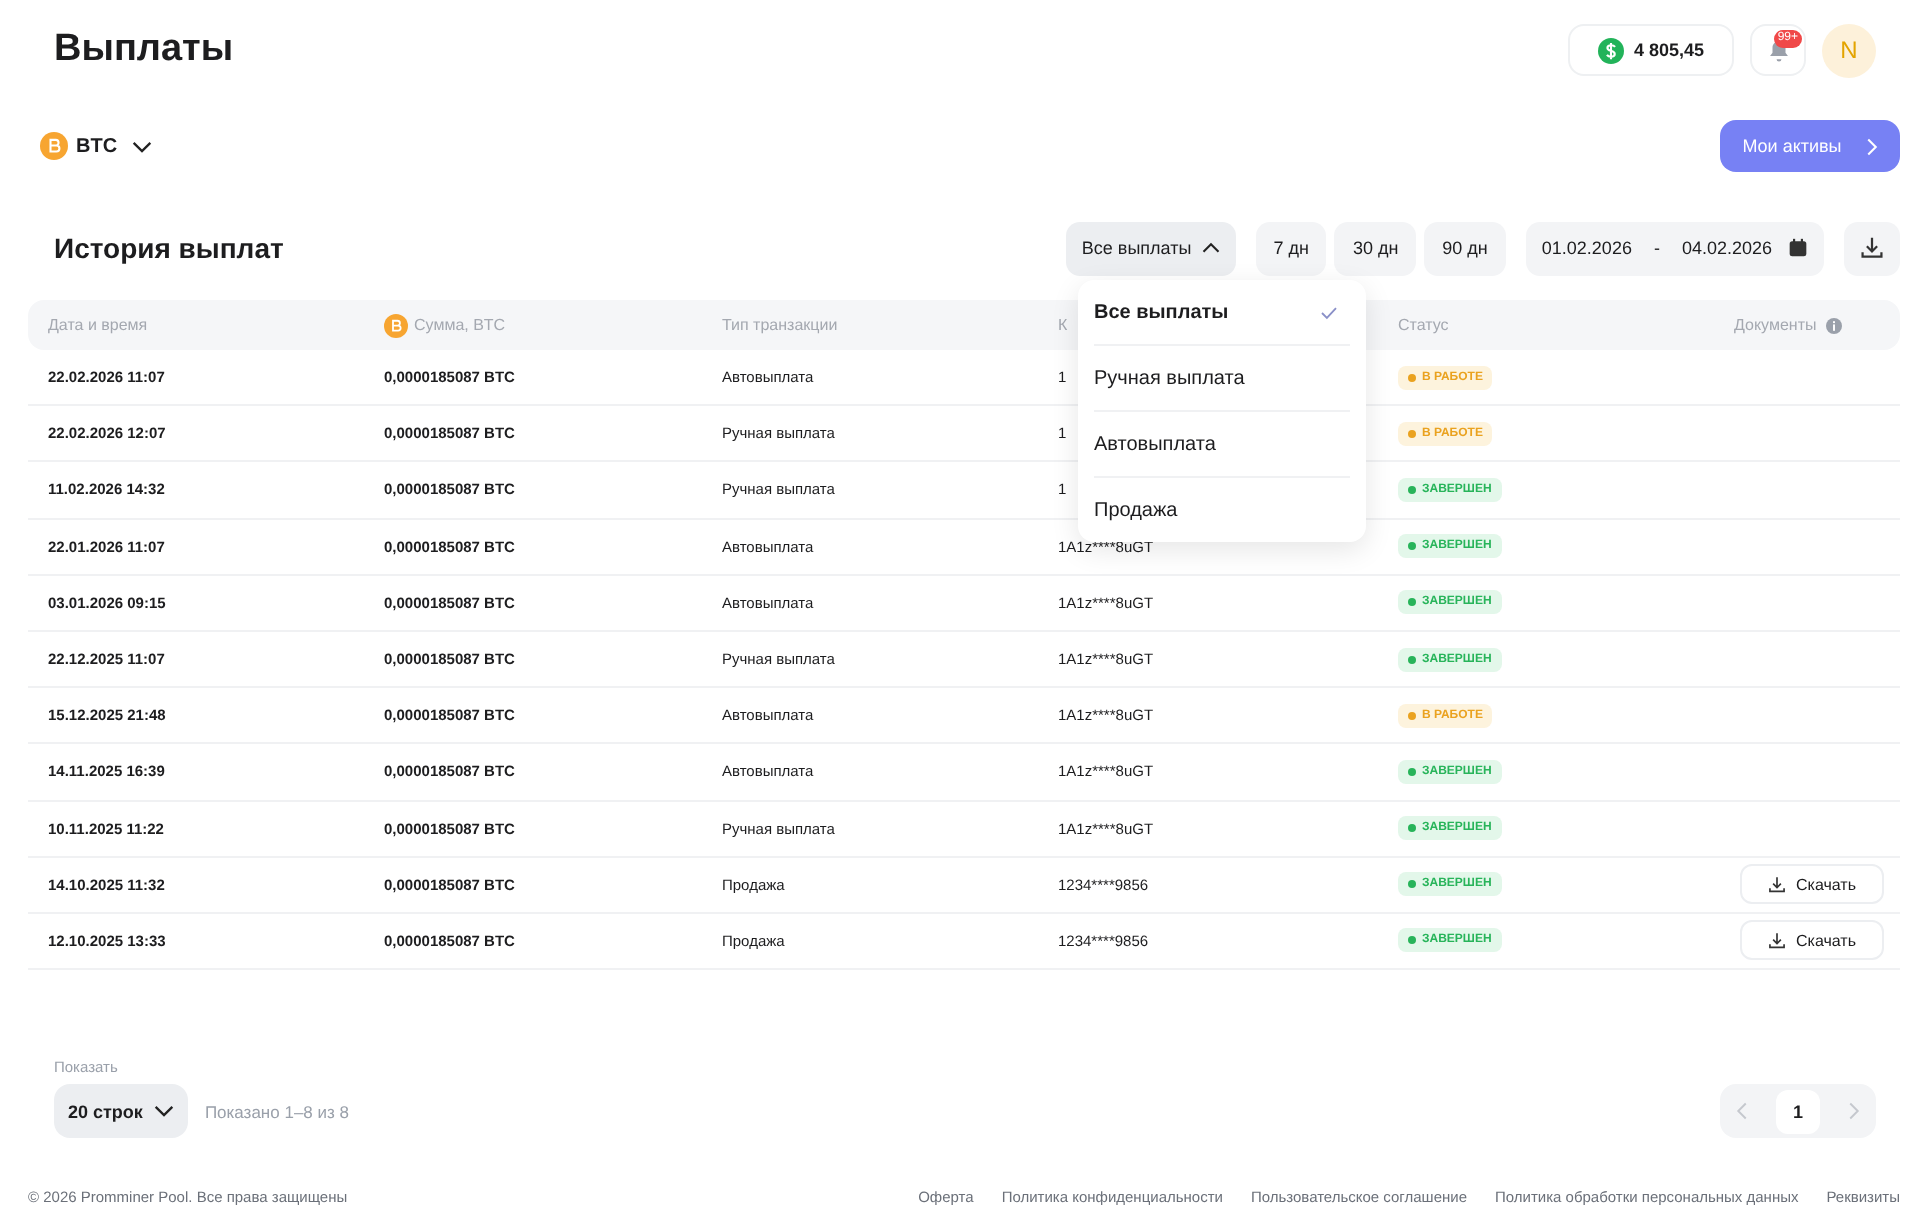  Describe the element at coordinates (169, 248) in the screenshot. I see `section-title: История выплат` at that location.